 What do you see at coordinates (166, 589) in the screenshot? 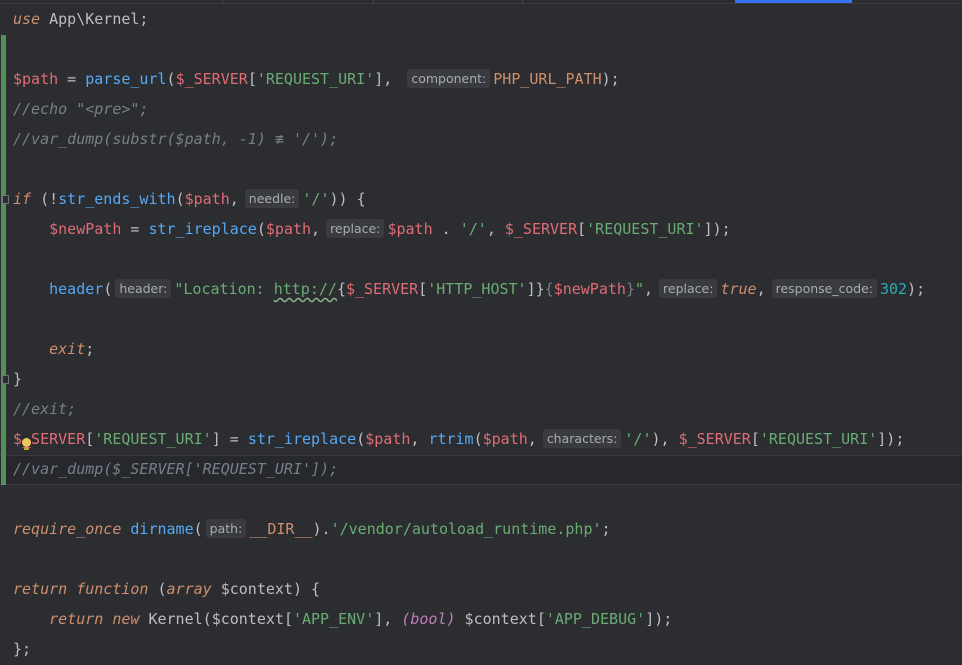
I see `code-line-20: return function (array $context) {` at bounding box center [166, 589].